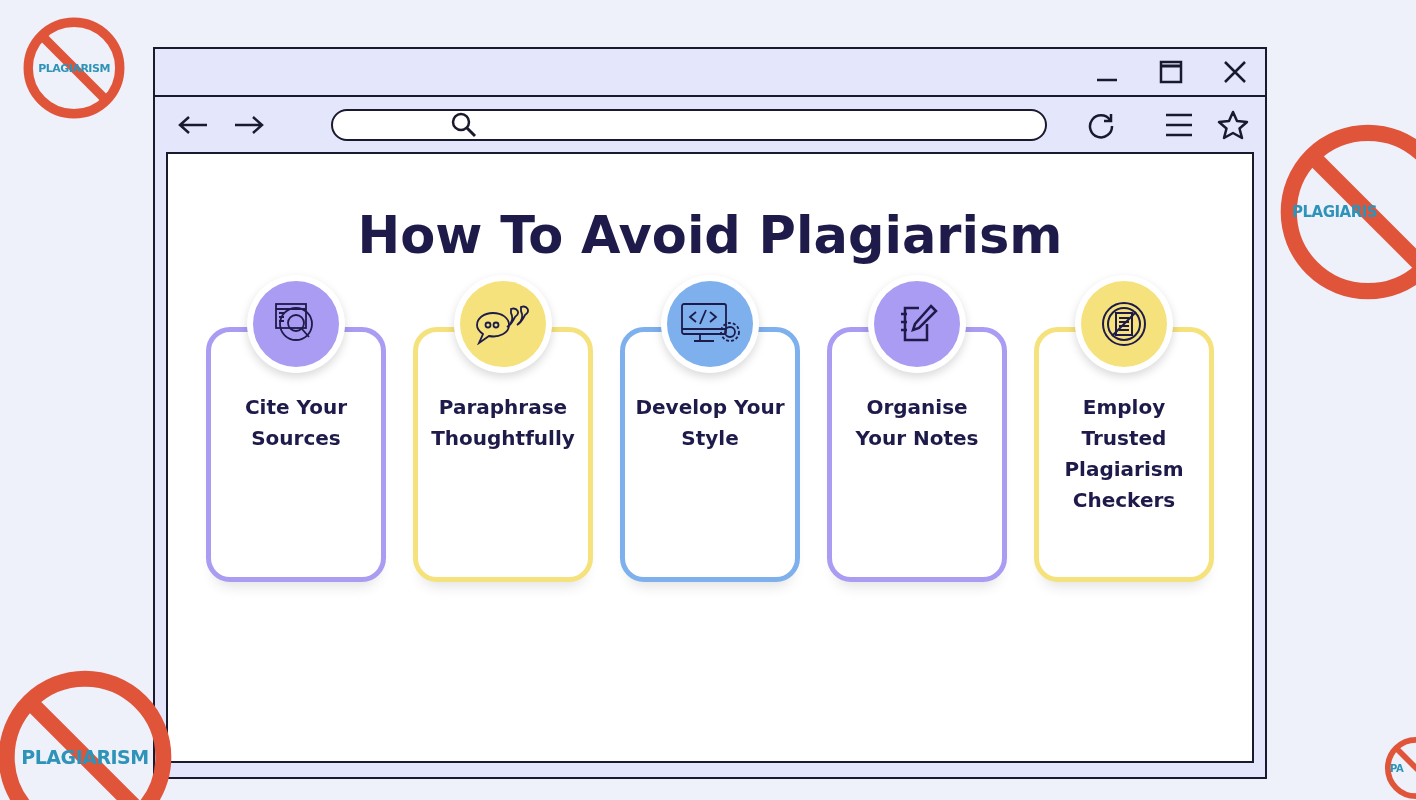  I want to click on page-heading: How To Avoid Plagiarism, so click(710, 235).